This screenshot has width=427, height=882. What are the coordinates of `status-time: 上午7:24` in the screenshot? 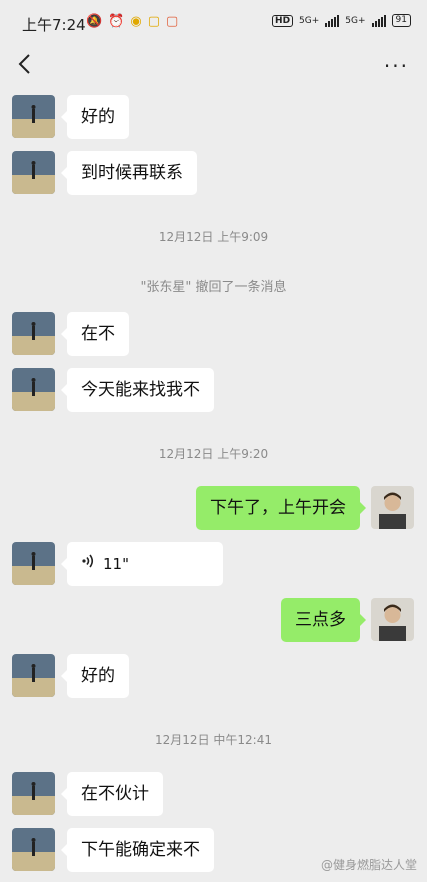 It's located at (54, 25).